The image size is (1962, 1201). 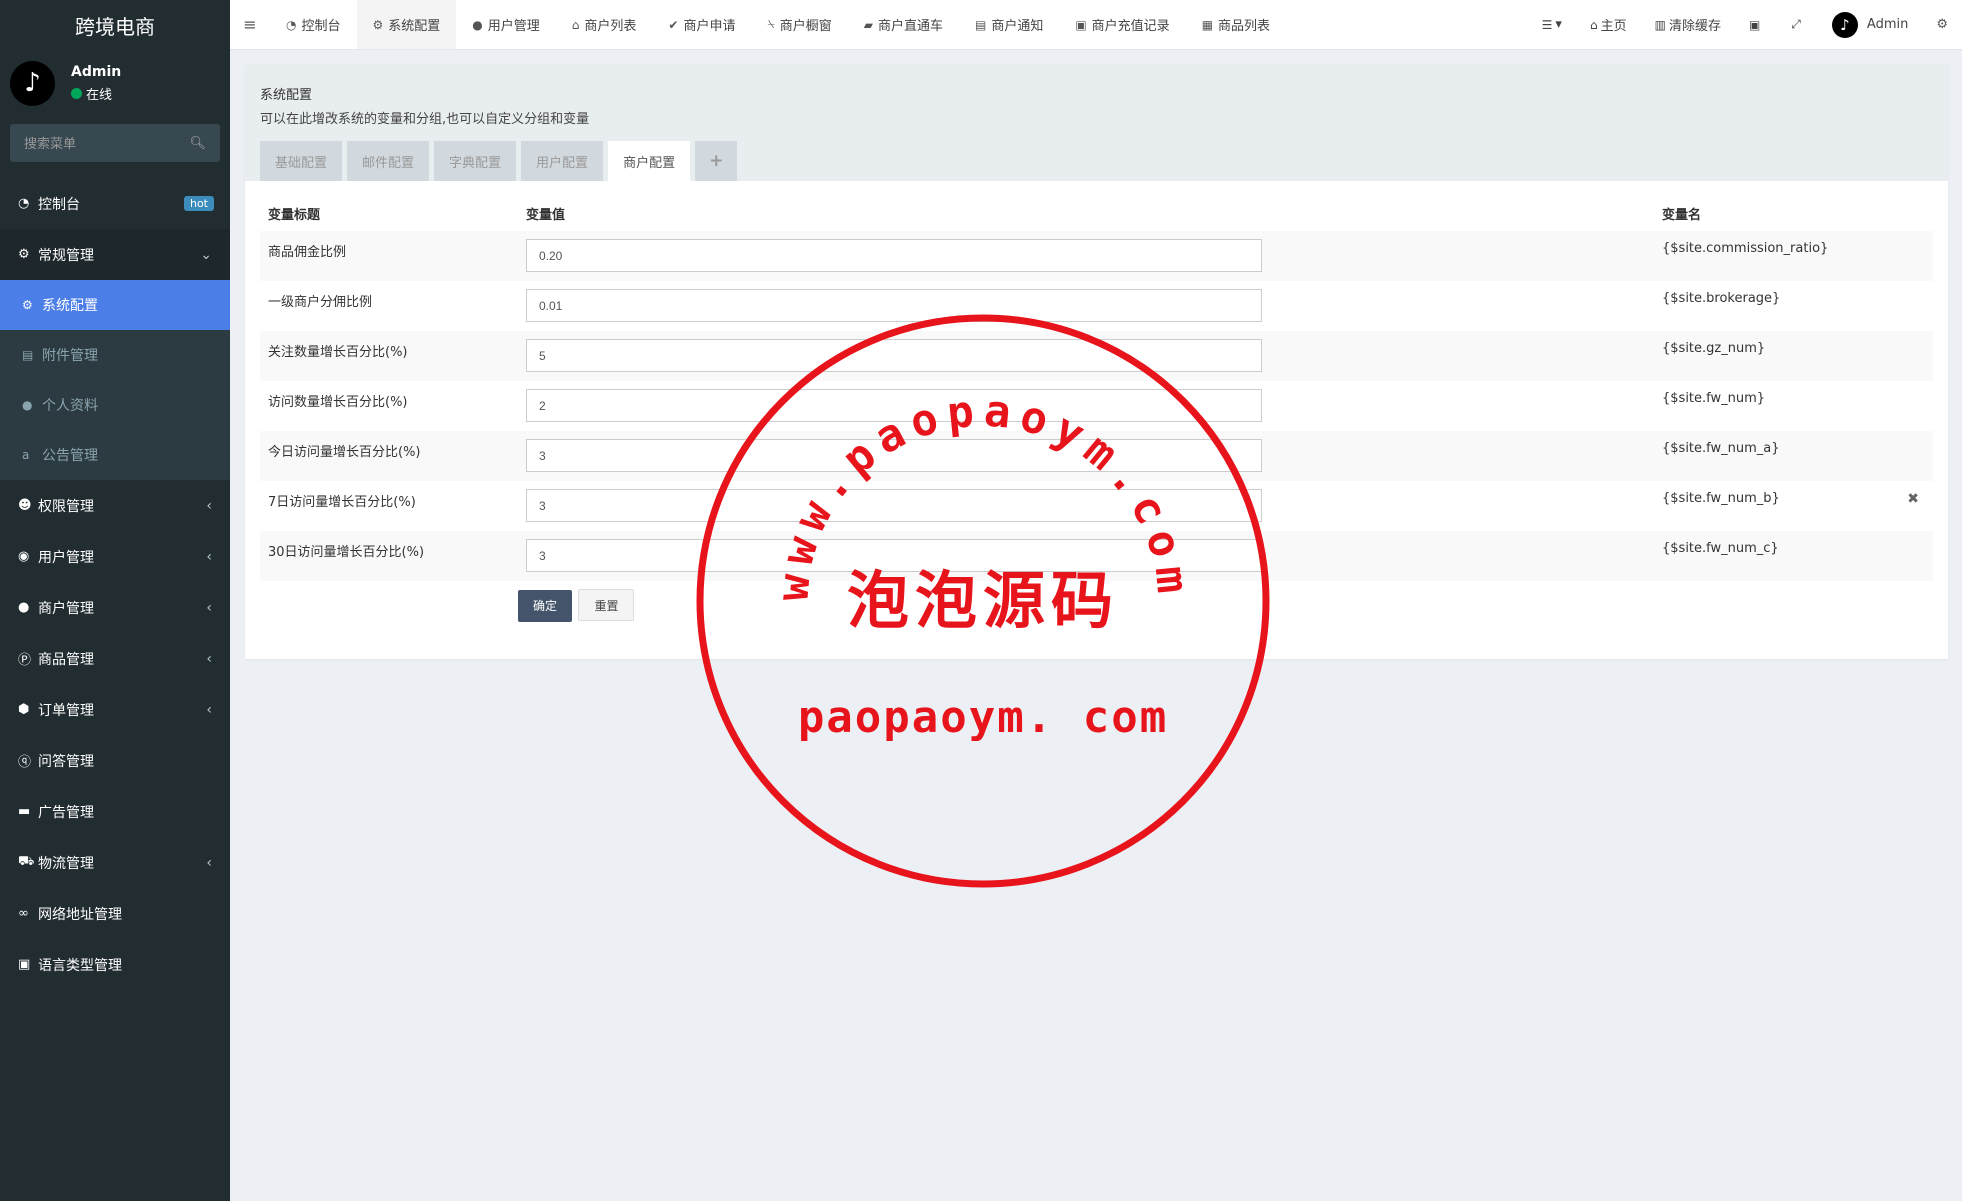 I want to click on submenu-general: ⚙ 系统配置 ▤ 附件管理 ● 个人资料 a 公告管理, so click(x=115, y=380).